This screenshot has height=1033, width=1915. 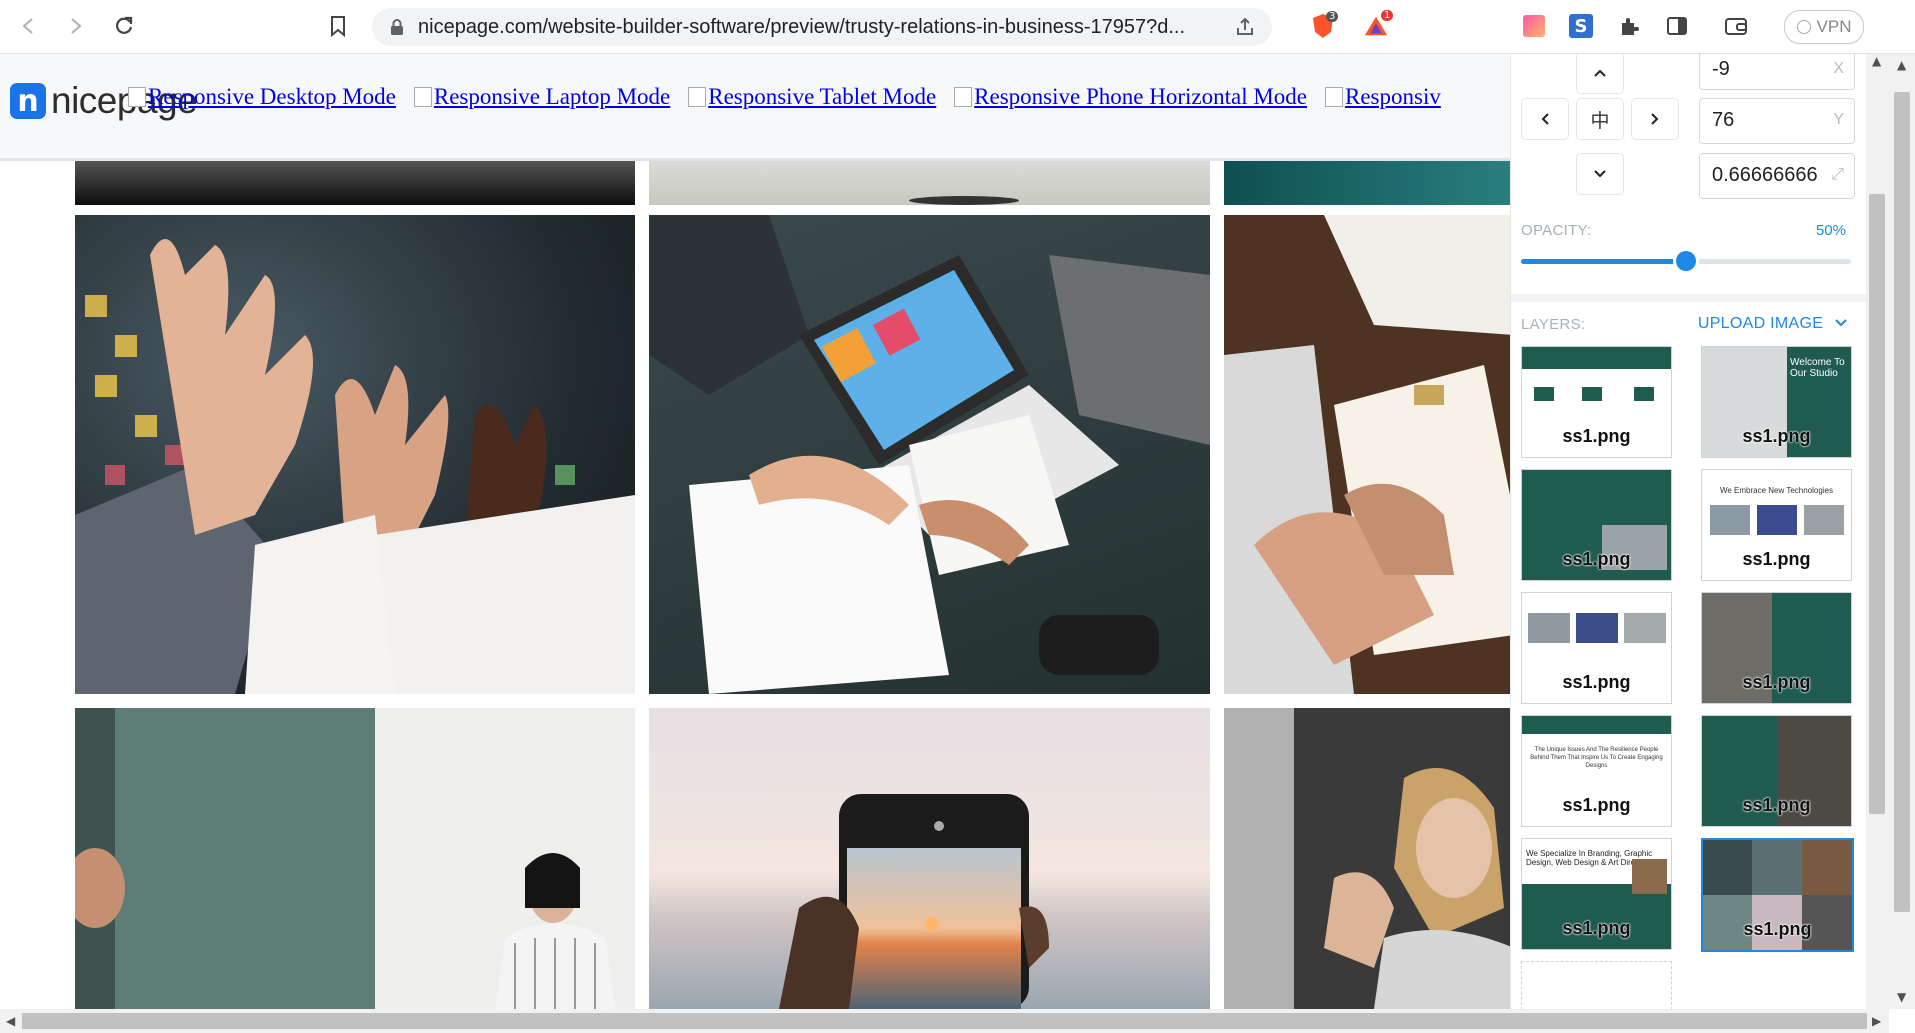 I want to click on move-down-button, so click(x=1600, y=174).